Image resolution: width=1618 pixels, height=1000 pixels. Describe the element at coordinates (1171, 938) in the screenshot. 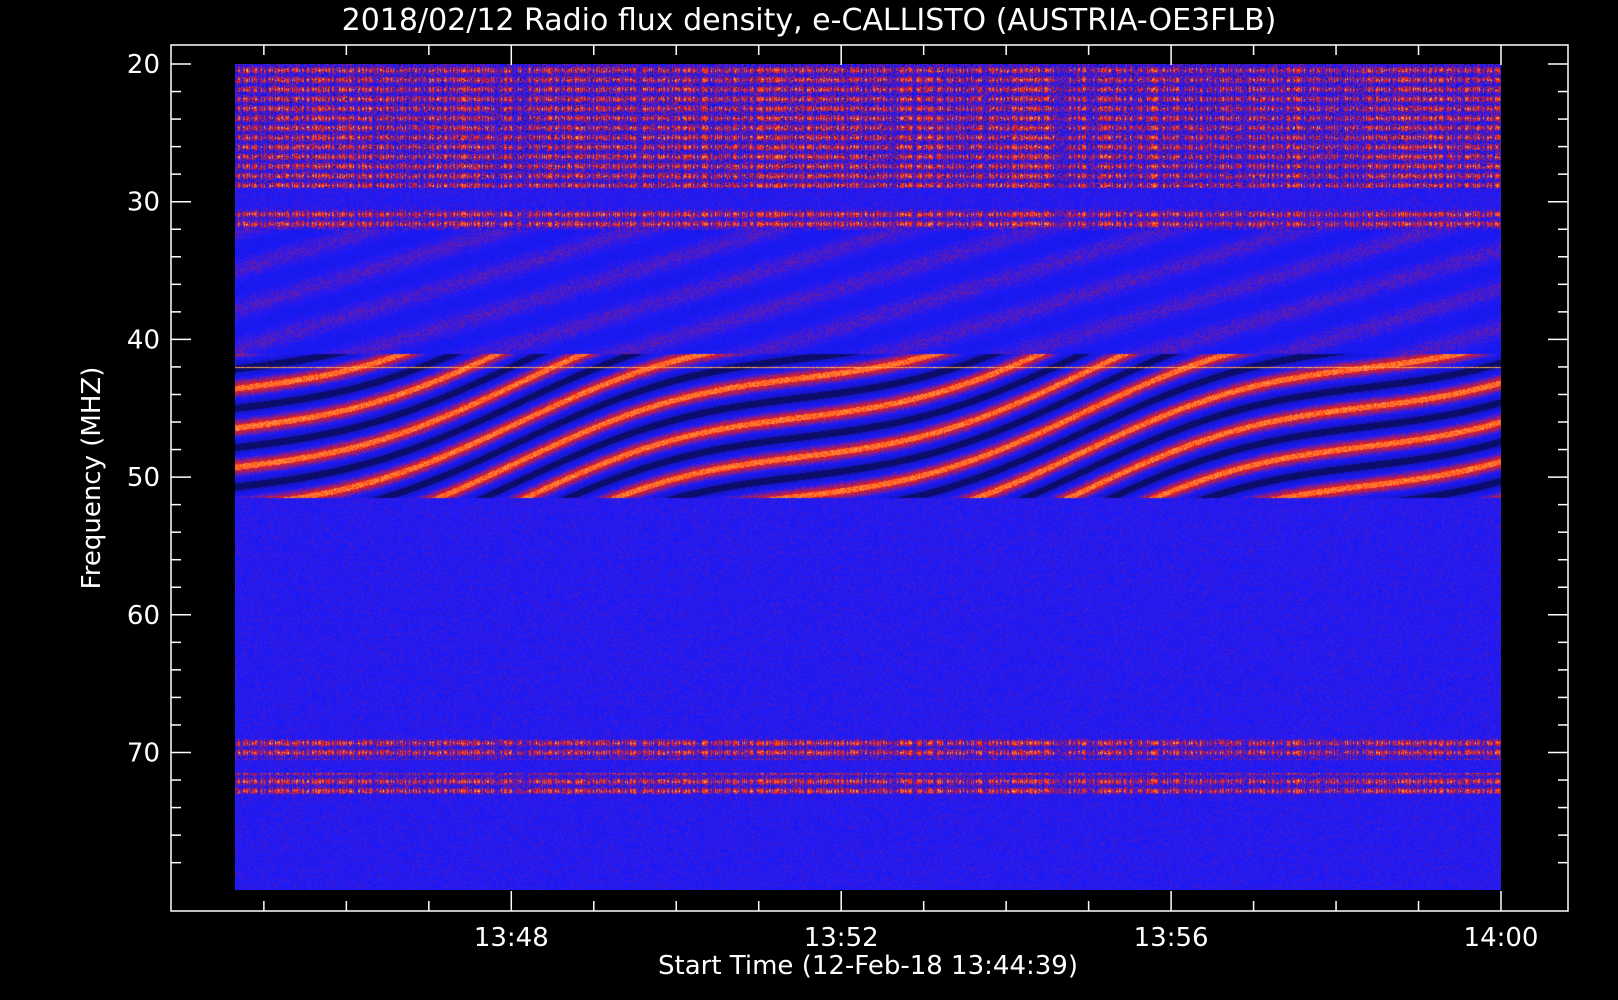

I see `x-tick-label: 13:56` at that location.